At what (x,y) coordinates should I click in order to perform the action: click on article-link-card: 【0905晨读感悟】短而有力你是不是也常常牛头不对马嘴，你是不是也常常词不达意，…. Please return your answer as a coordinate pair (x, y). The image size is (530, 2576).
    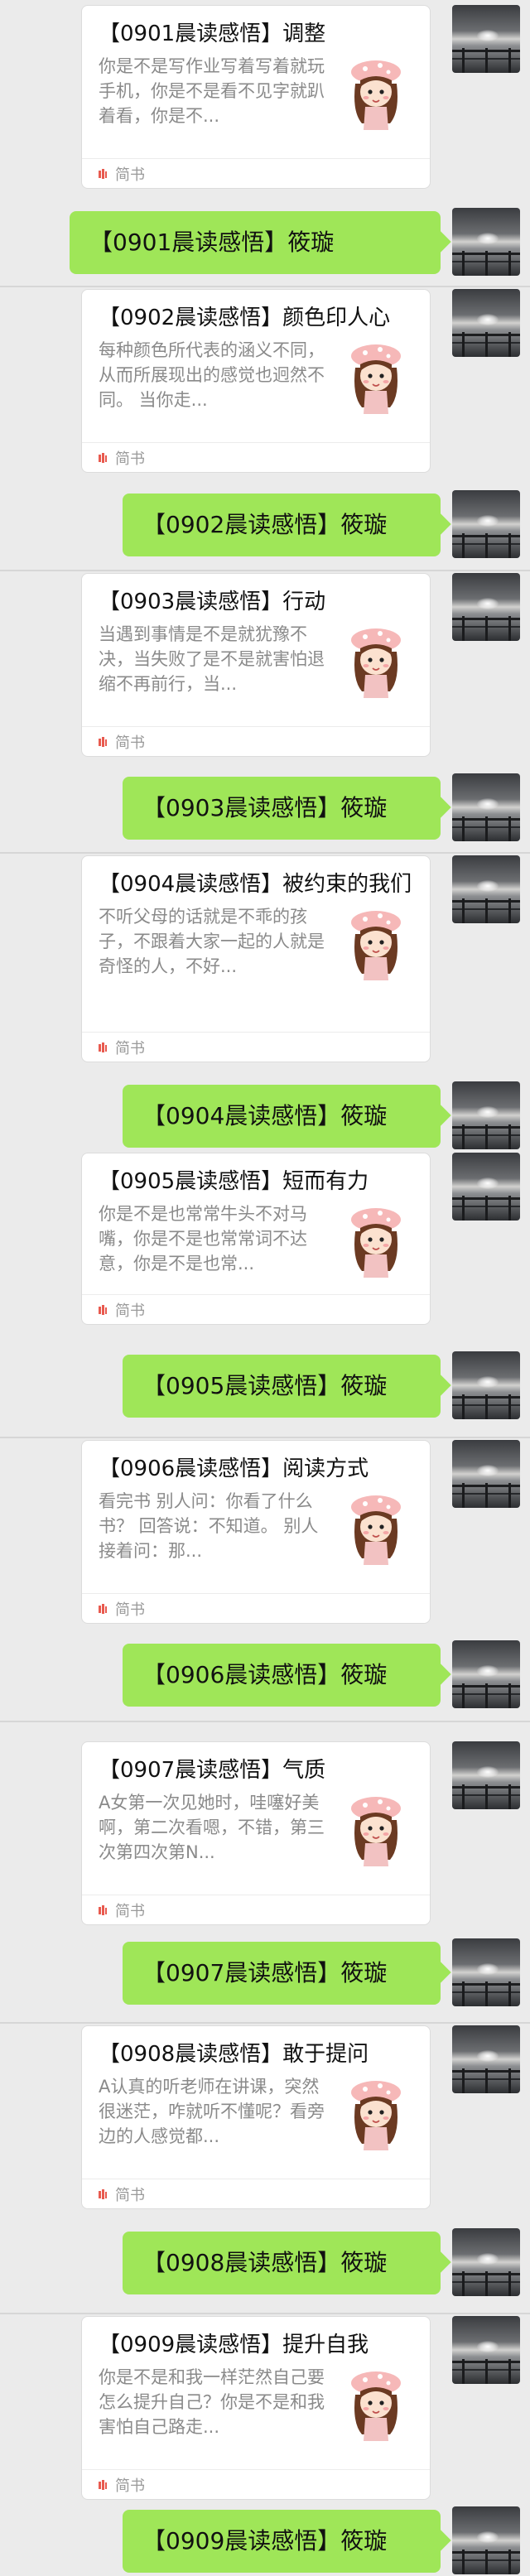
    Looking at the image, I should click on (256, 1239).